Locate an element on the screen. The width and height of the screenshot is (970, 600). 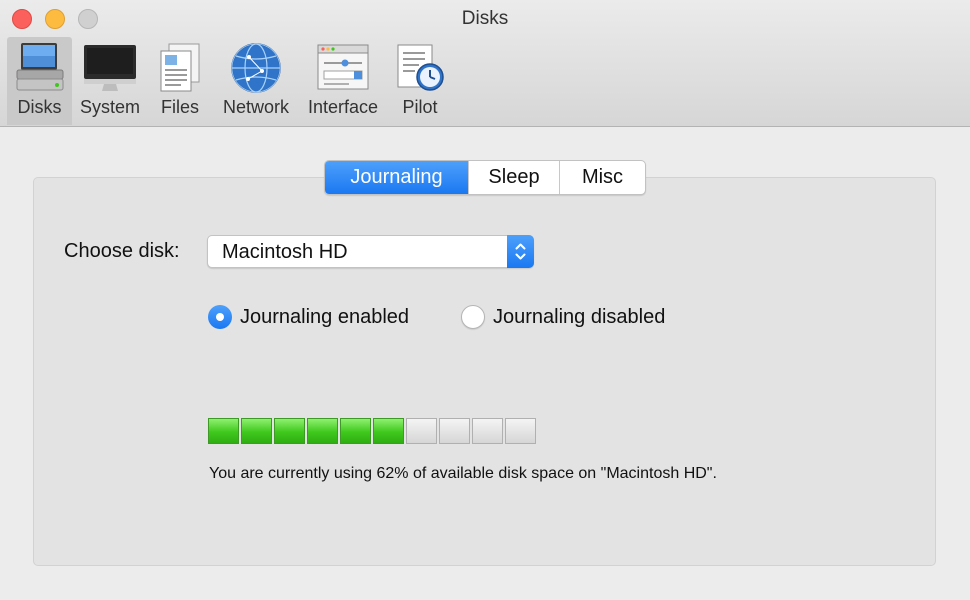
journaling-enabled-label: Journaling enabled is located at coordinates (325, 316).